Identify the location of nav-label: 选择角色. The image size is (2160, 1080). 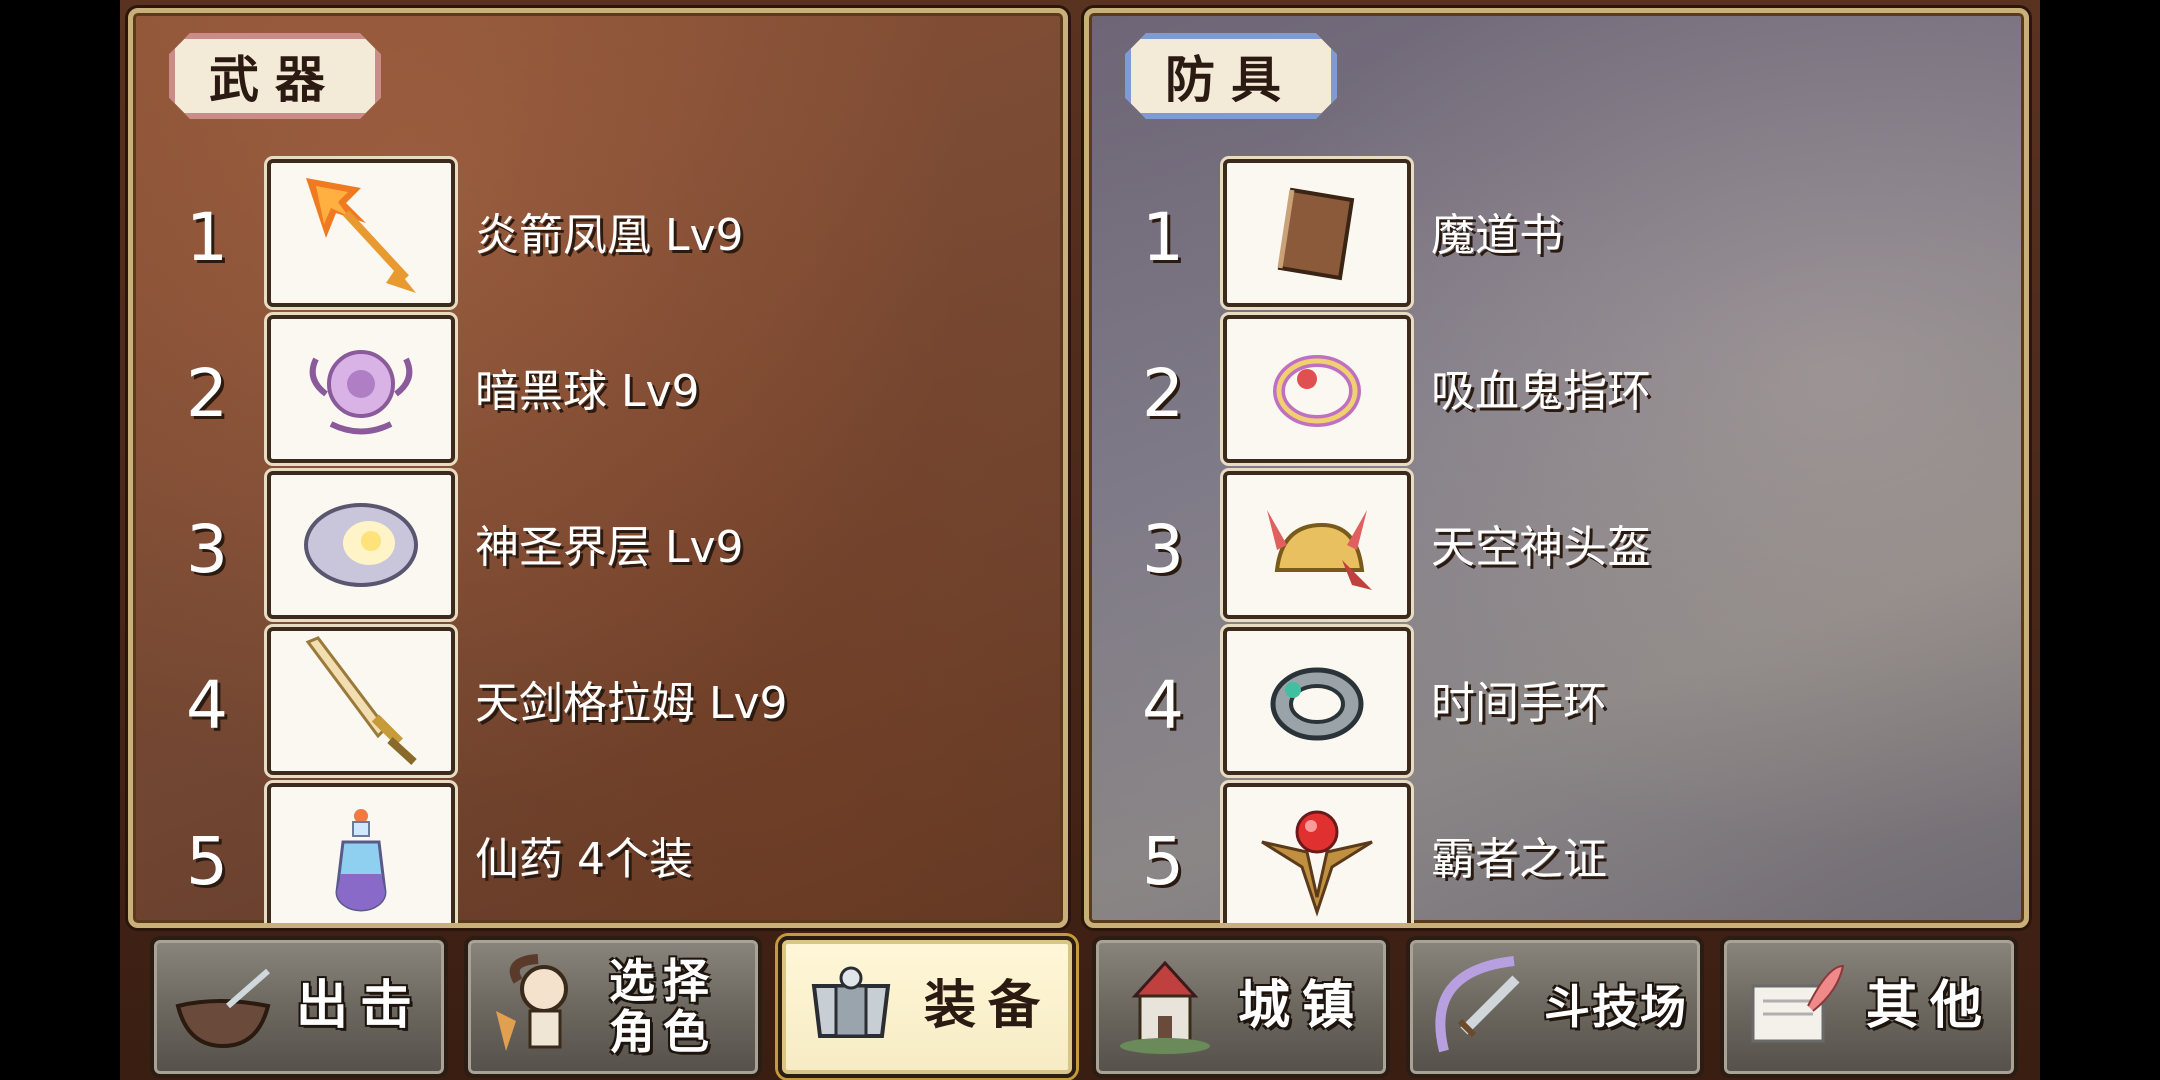
(663, 1006).